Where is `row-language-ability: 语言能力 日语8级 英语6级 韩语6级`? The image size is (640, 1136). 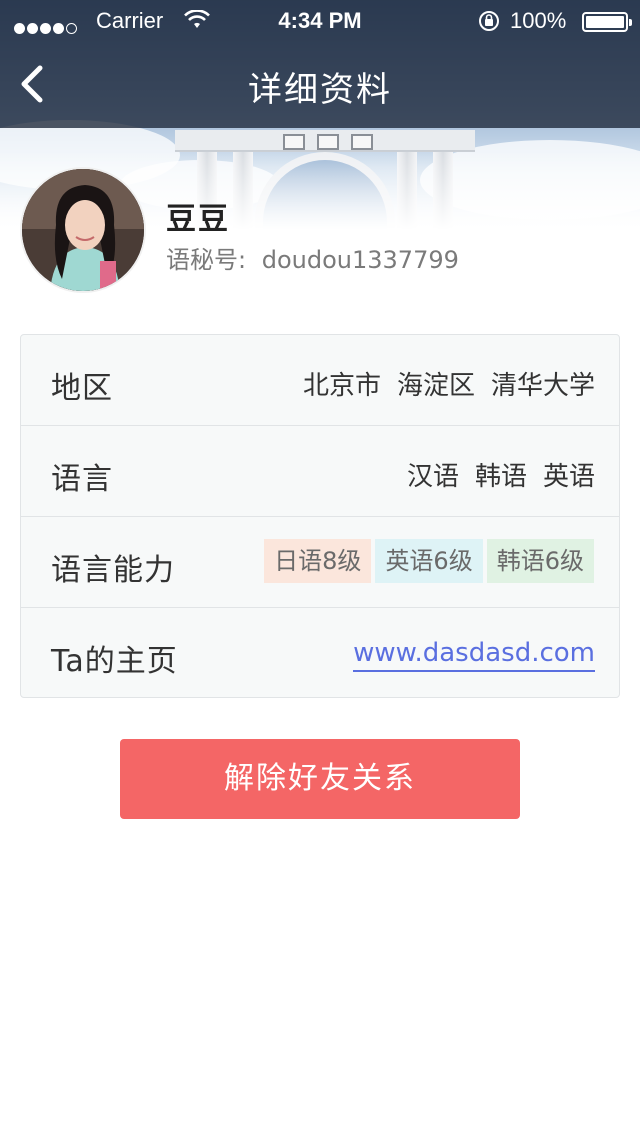
row-language-ability: 语言能力 日语8级 英语6级 韩语6级 is located at coordinates (320, 562).